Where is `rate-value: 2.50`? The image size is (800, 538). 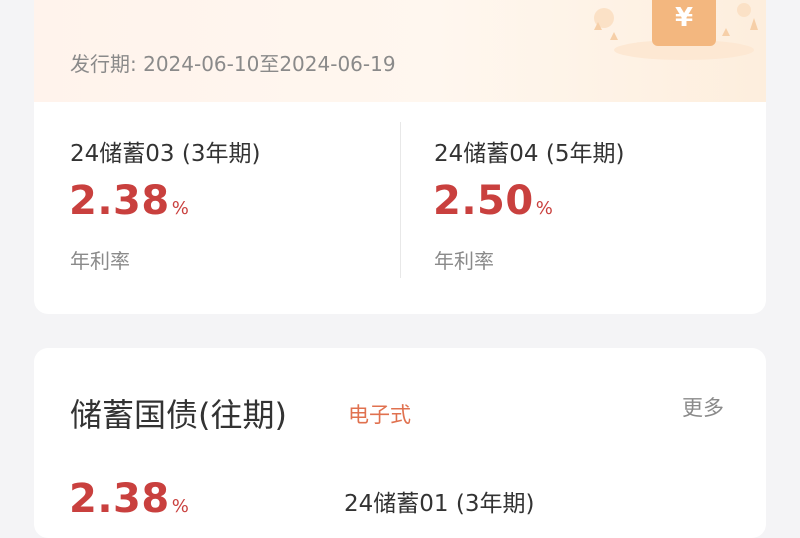
rate-value: 2.50 is located at coordinates (483, 201).